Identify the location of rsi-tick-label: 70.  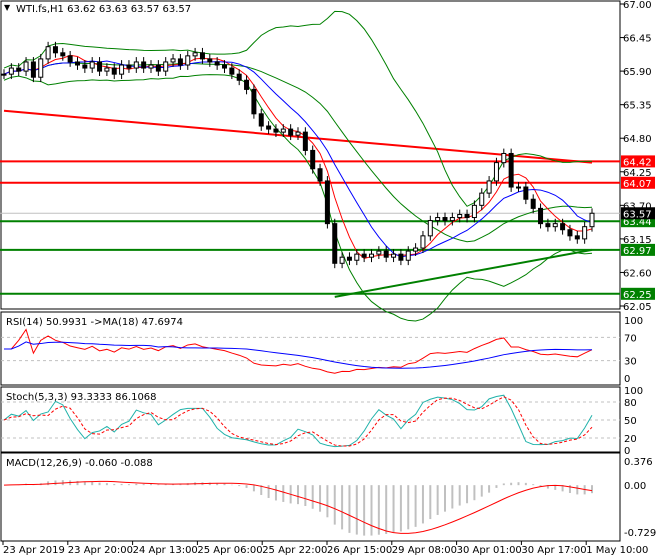
(630, 338).